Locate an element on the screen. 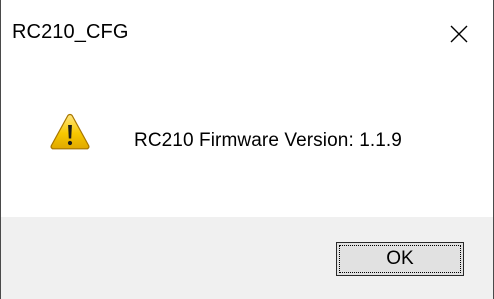 The image size is (494, 299). dialog-message: RC210 Firmware Version: 1.1.9 is located at coordinates (268, 140).